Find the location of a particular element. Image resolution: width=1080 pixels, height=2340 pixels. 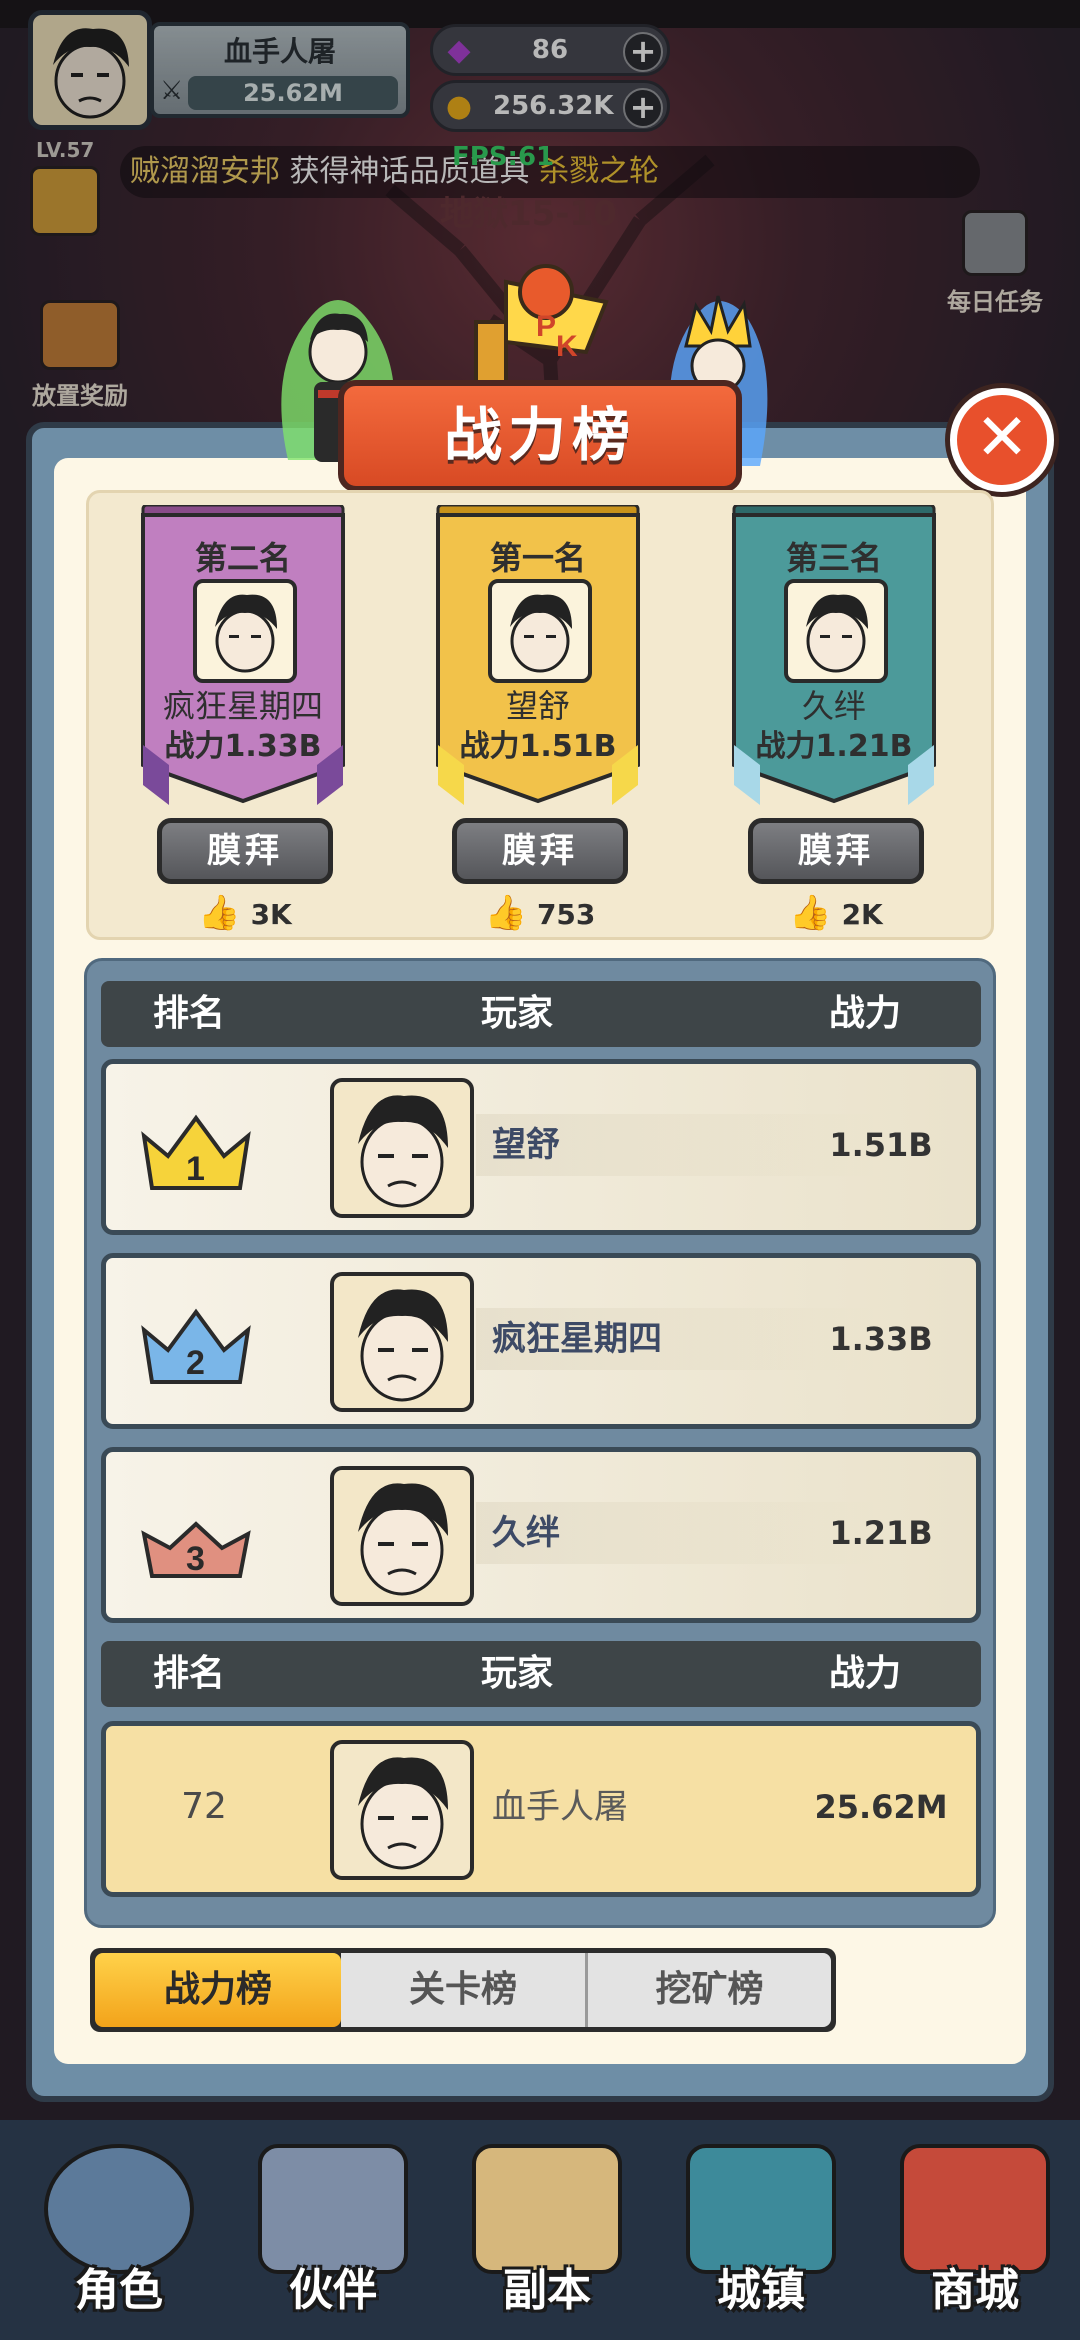

rank-number: 2 is located at coordinates (195, 1363).